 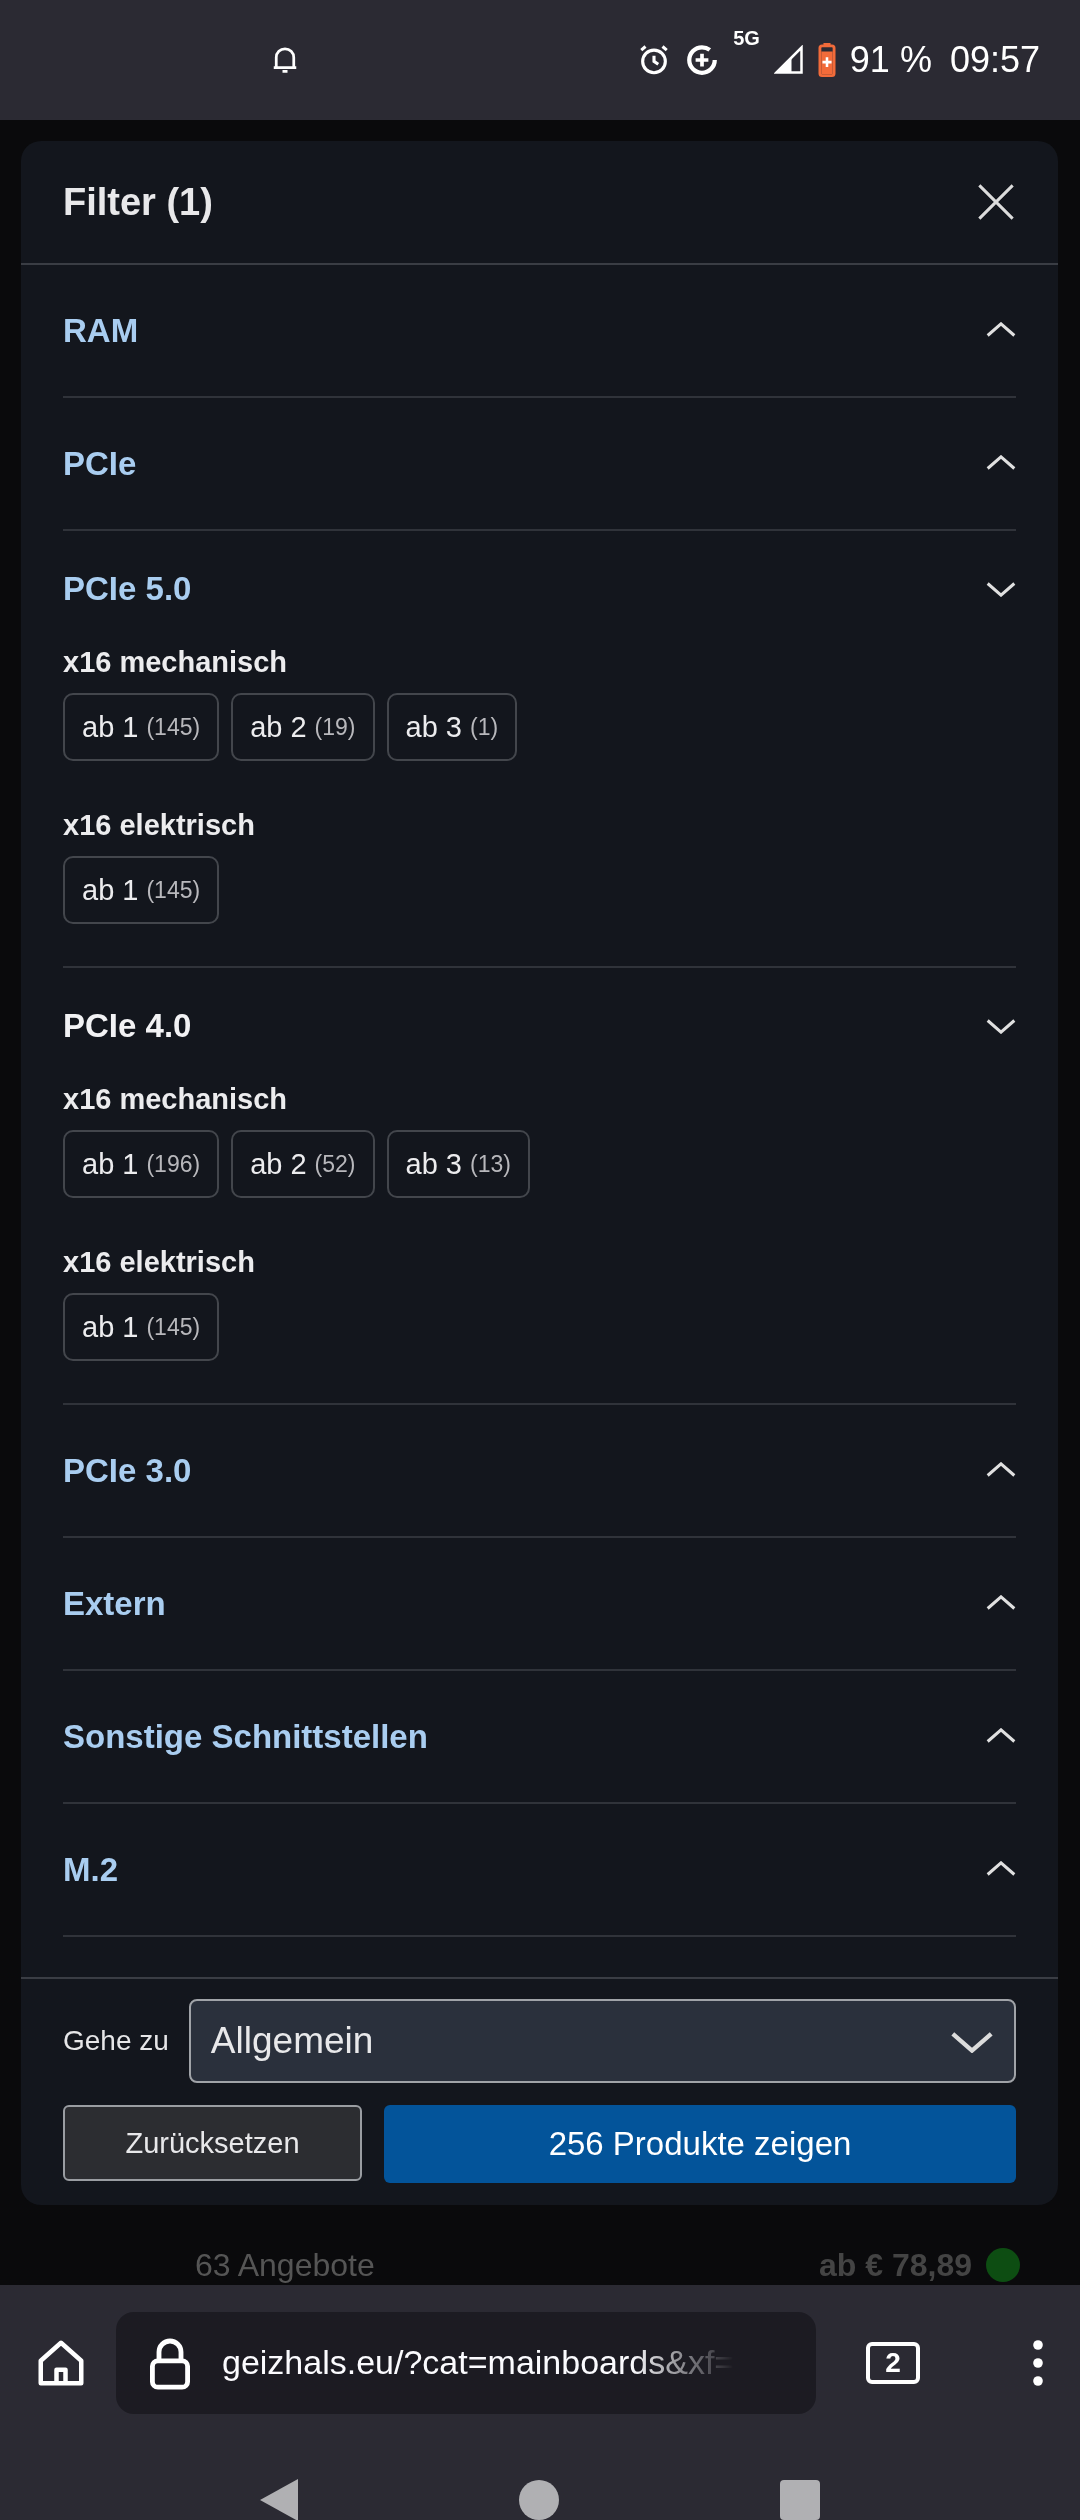 I want to click on home-button-icon, so click(x=539, y=2500).